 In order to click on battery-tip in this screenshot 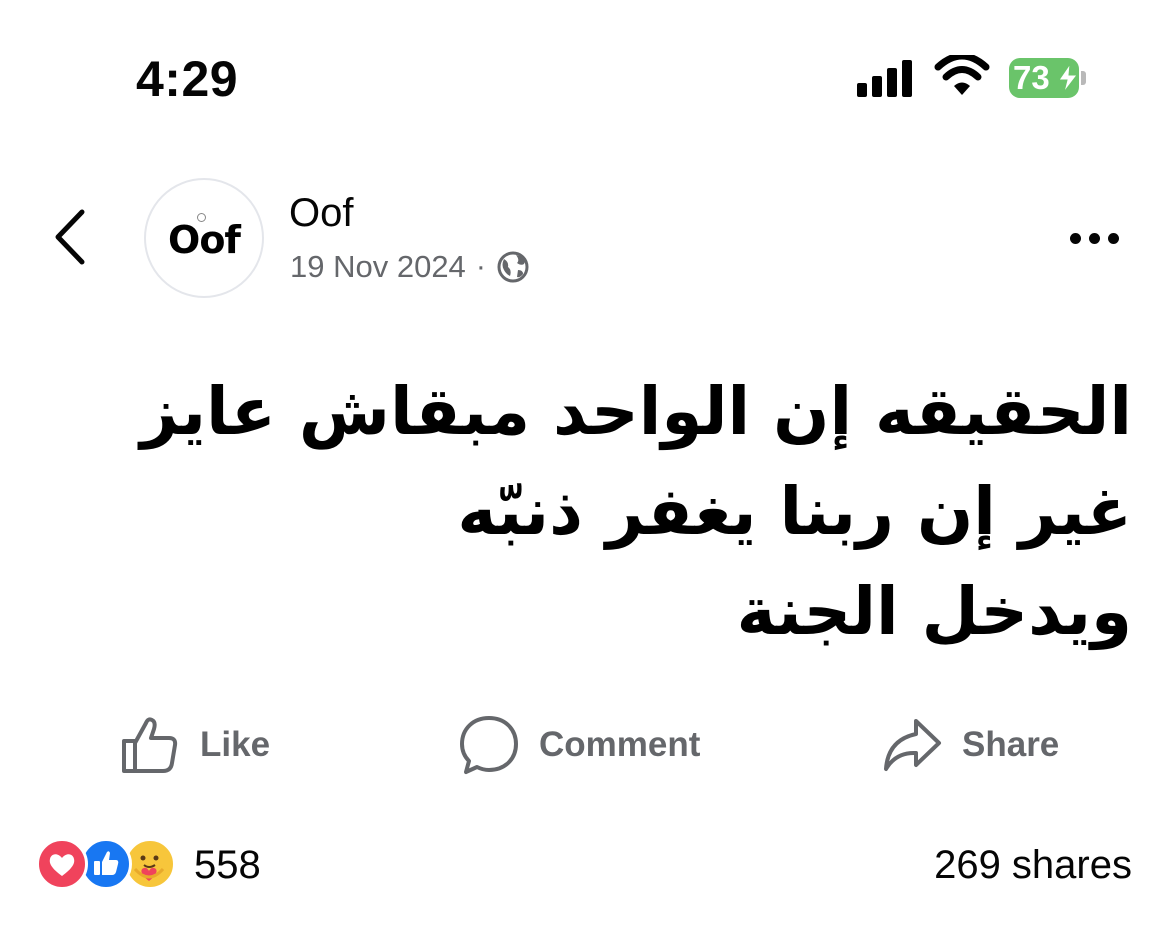, I will do `click(1083, 78)`.